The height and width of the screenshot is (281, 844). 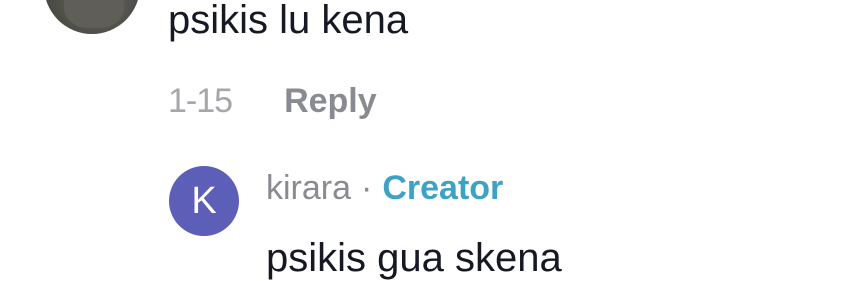 I want to click on commenter-avatar, so click(x=92, y=17).